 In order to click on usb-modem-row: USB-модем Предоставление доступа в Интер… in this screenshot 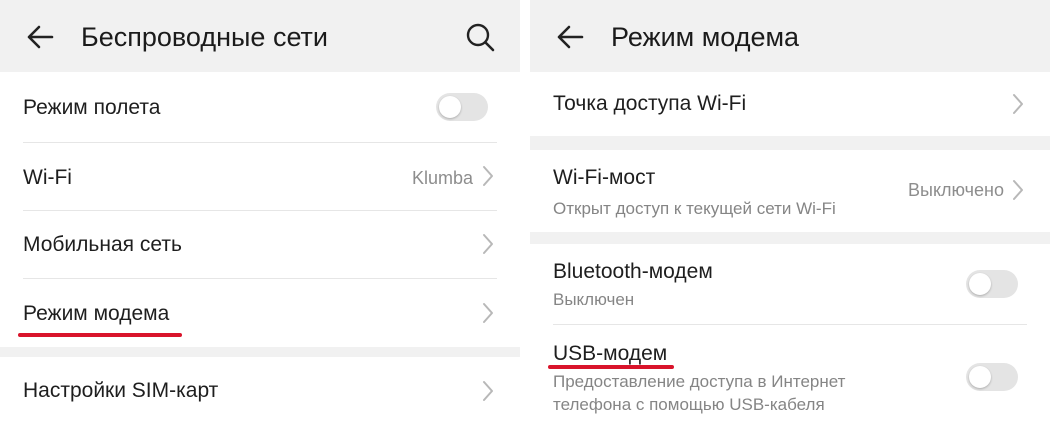, I will do `click(790, 381)`.